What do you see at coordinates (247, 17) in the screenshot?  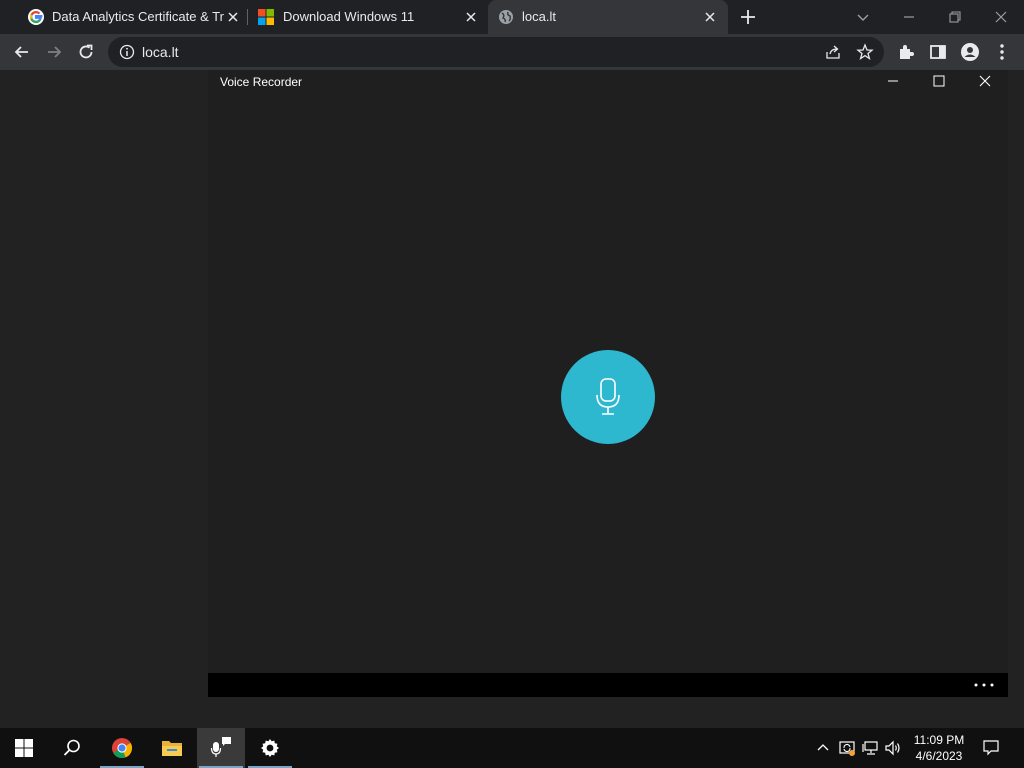 I see `tab-separator` at bounding box center [247, 17].